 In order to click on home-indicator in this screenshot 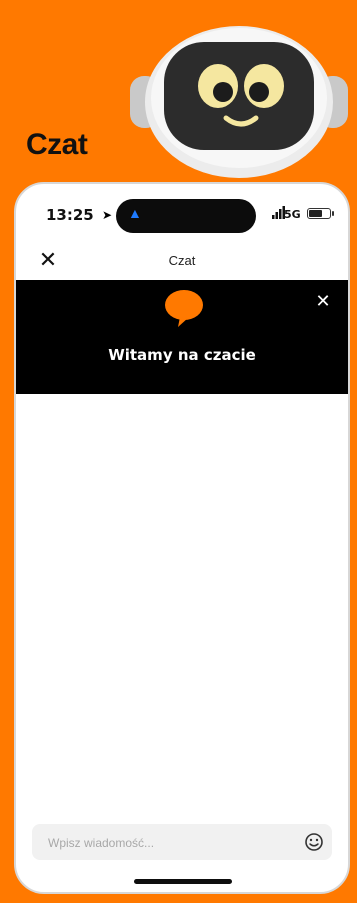, I will do `click(183, 881)`.